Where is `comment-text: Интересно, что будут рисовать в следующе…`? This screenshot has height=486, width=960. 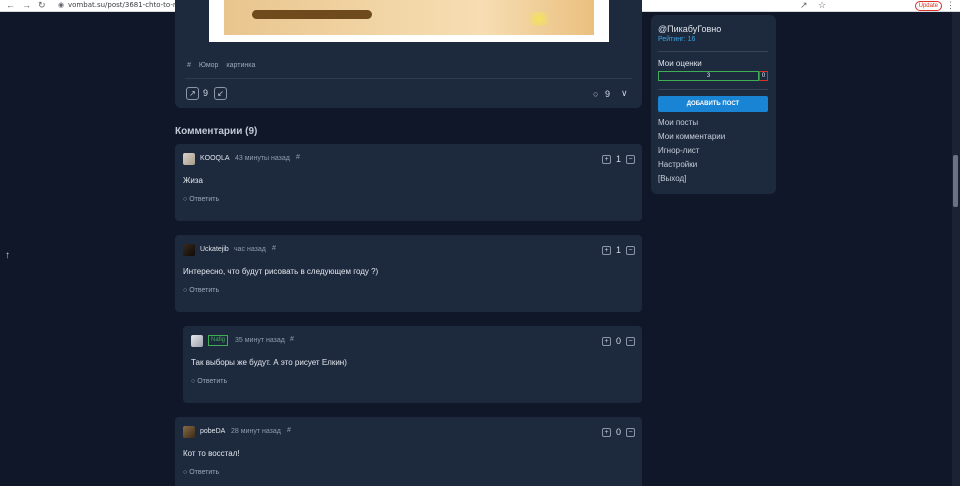 comment-text: Интересно, что будут рисовать в следующе… is located at coordinates (281, 271).